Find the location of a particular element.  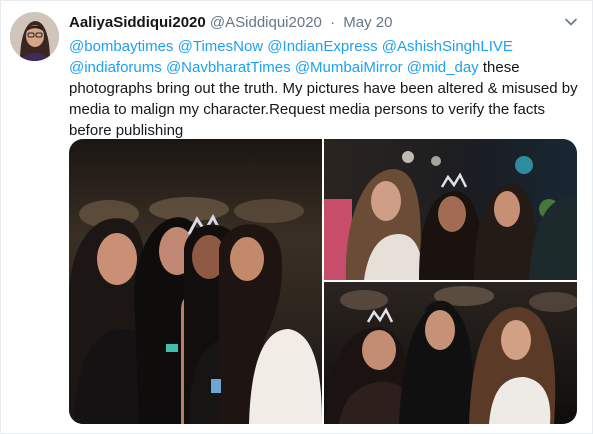

mention-link: @AshishSinghLIVE is located at coordinates (447, 46).